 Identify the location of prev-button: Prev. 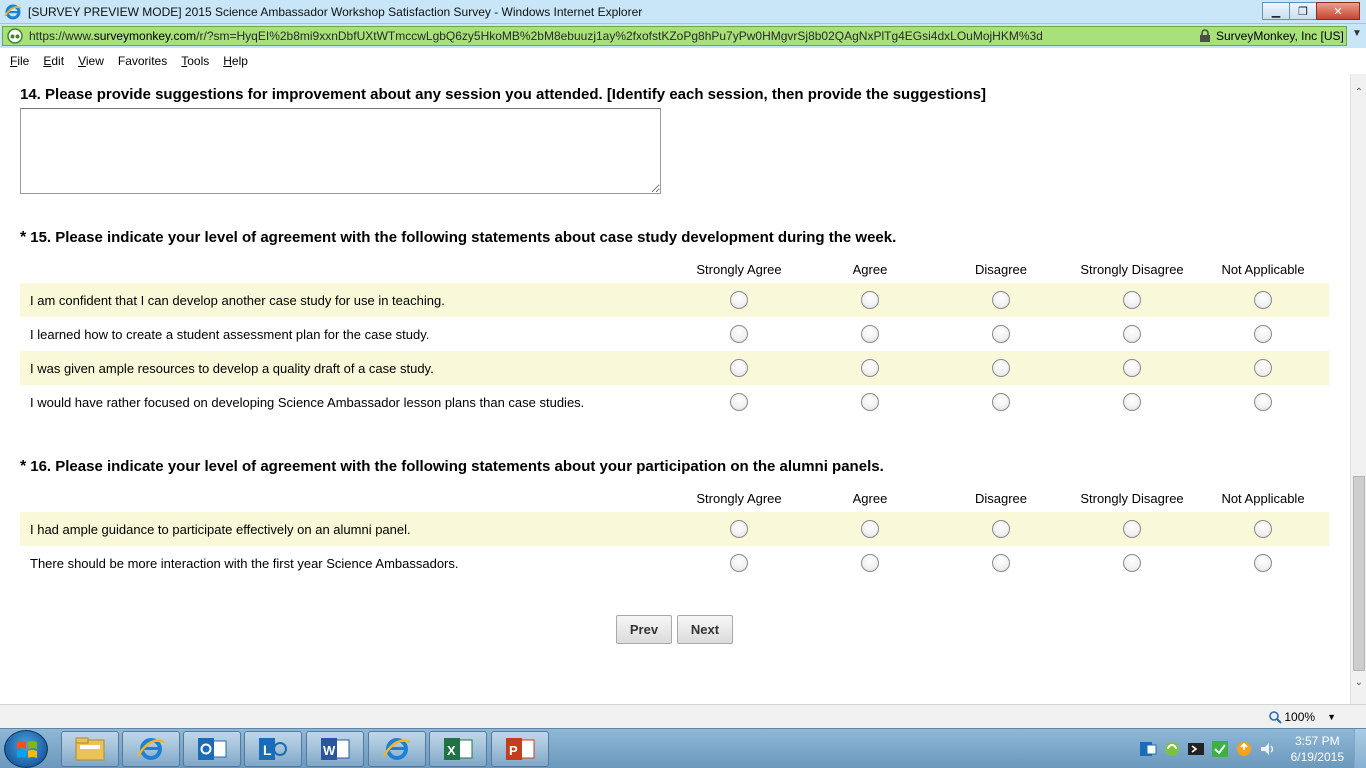
(644, 629).